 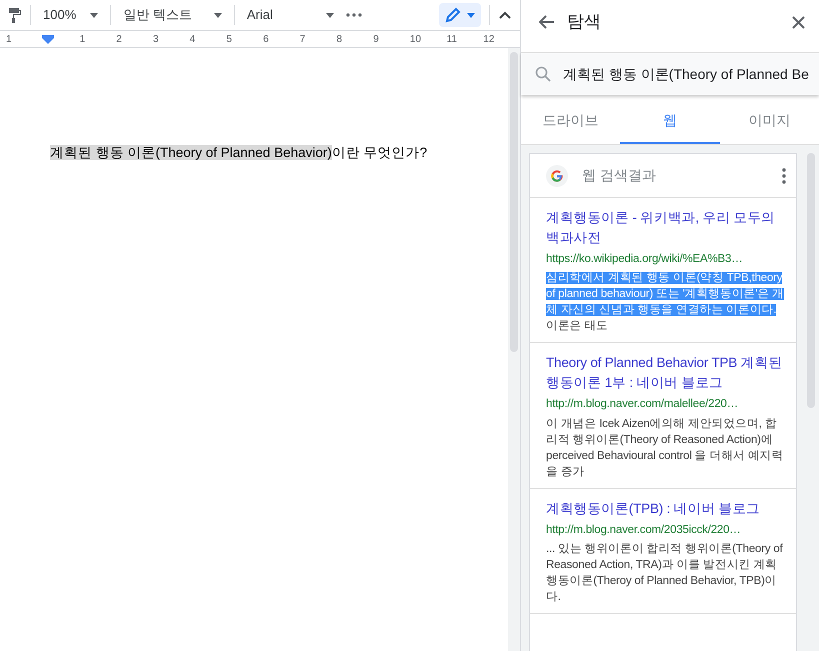 What do you see at coordinates (193, 39) in the screenshot?
I see `ruler-number: 4` at bounding box center [193, 39].